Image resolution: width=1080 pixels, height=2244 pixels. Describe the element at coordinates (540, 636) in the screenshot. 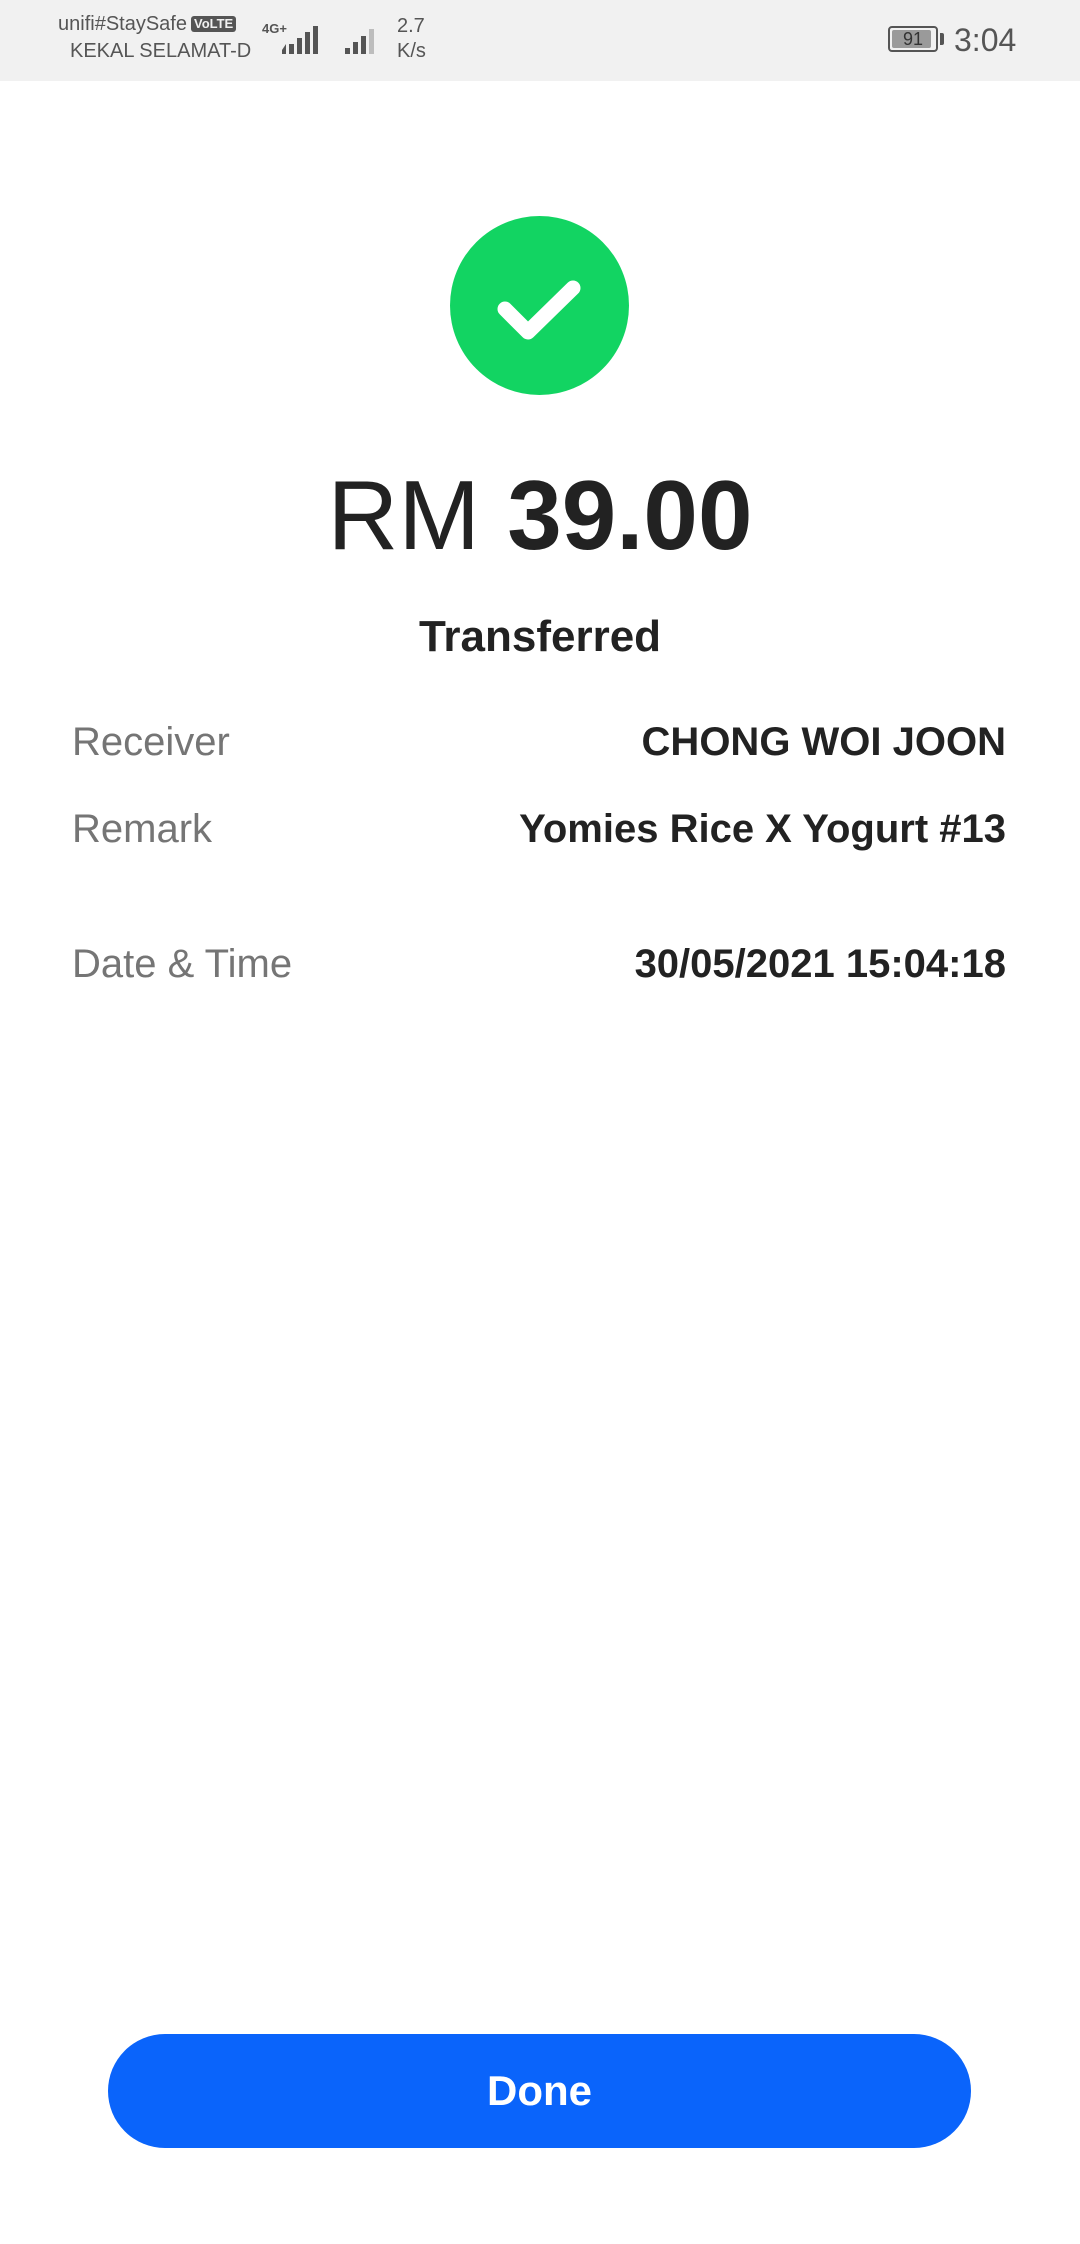

I see `transfer-status: Transferred` at that location.